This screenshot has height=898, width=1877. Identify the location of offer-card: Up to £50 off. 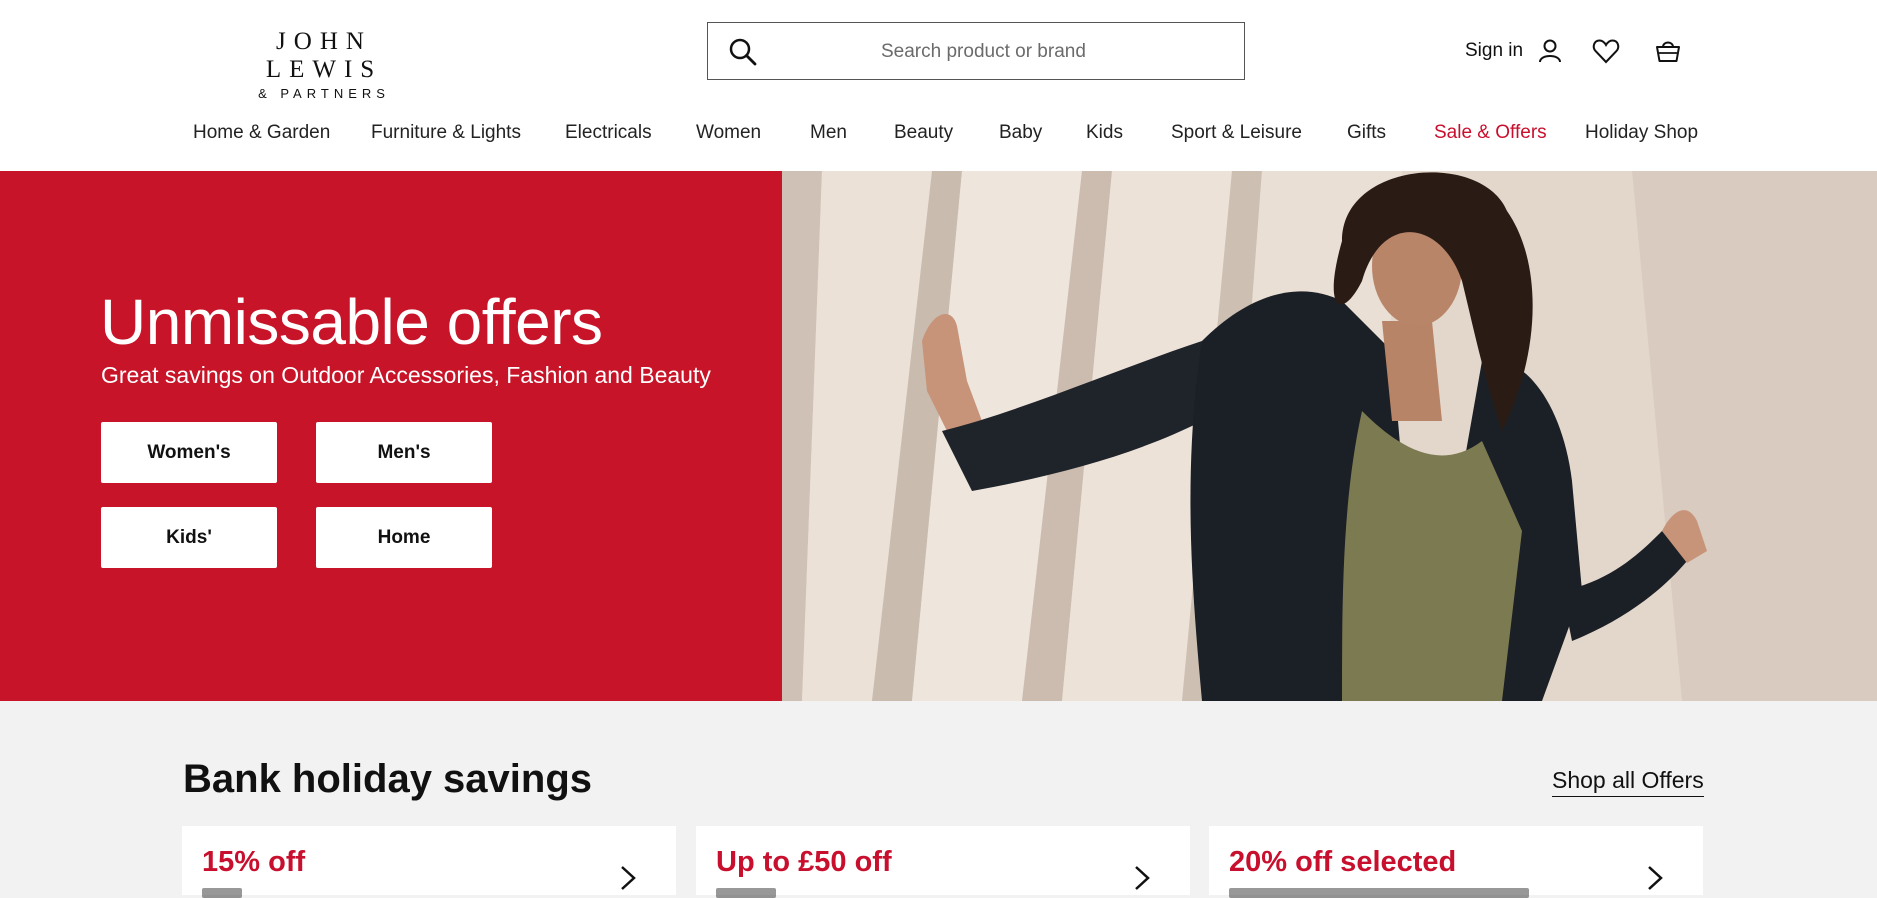
(943, 862).